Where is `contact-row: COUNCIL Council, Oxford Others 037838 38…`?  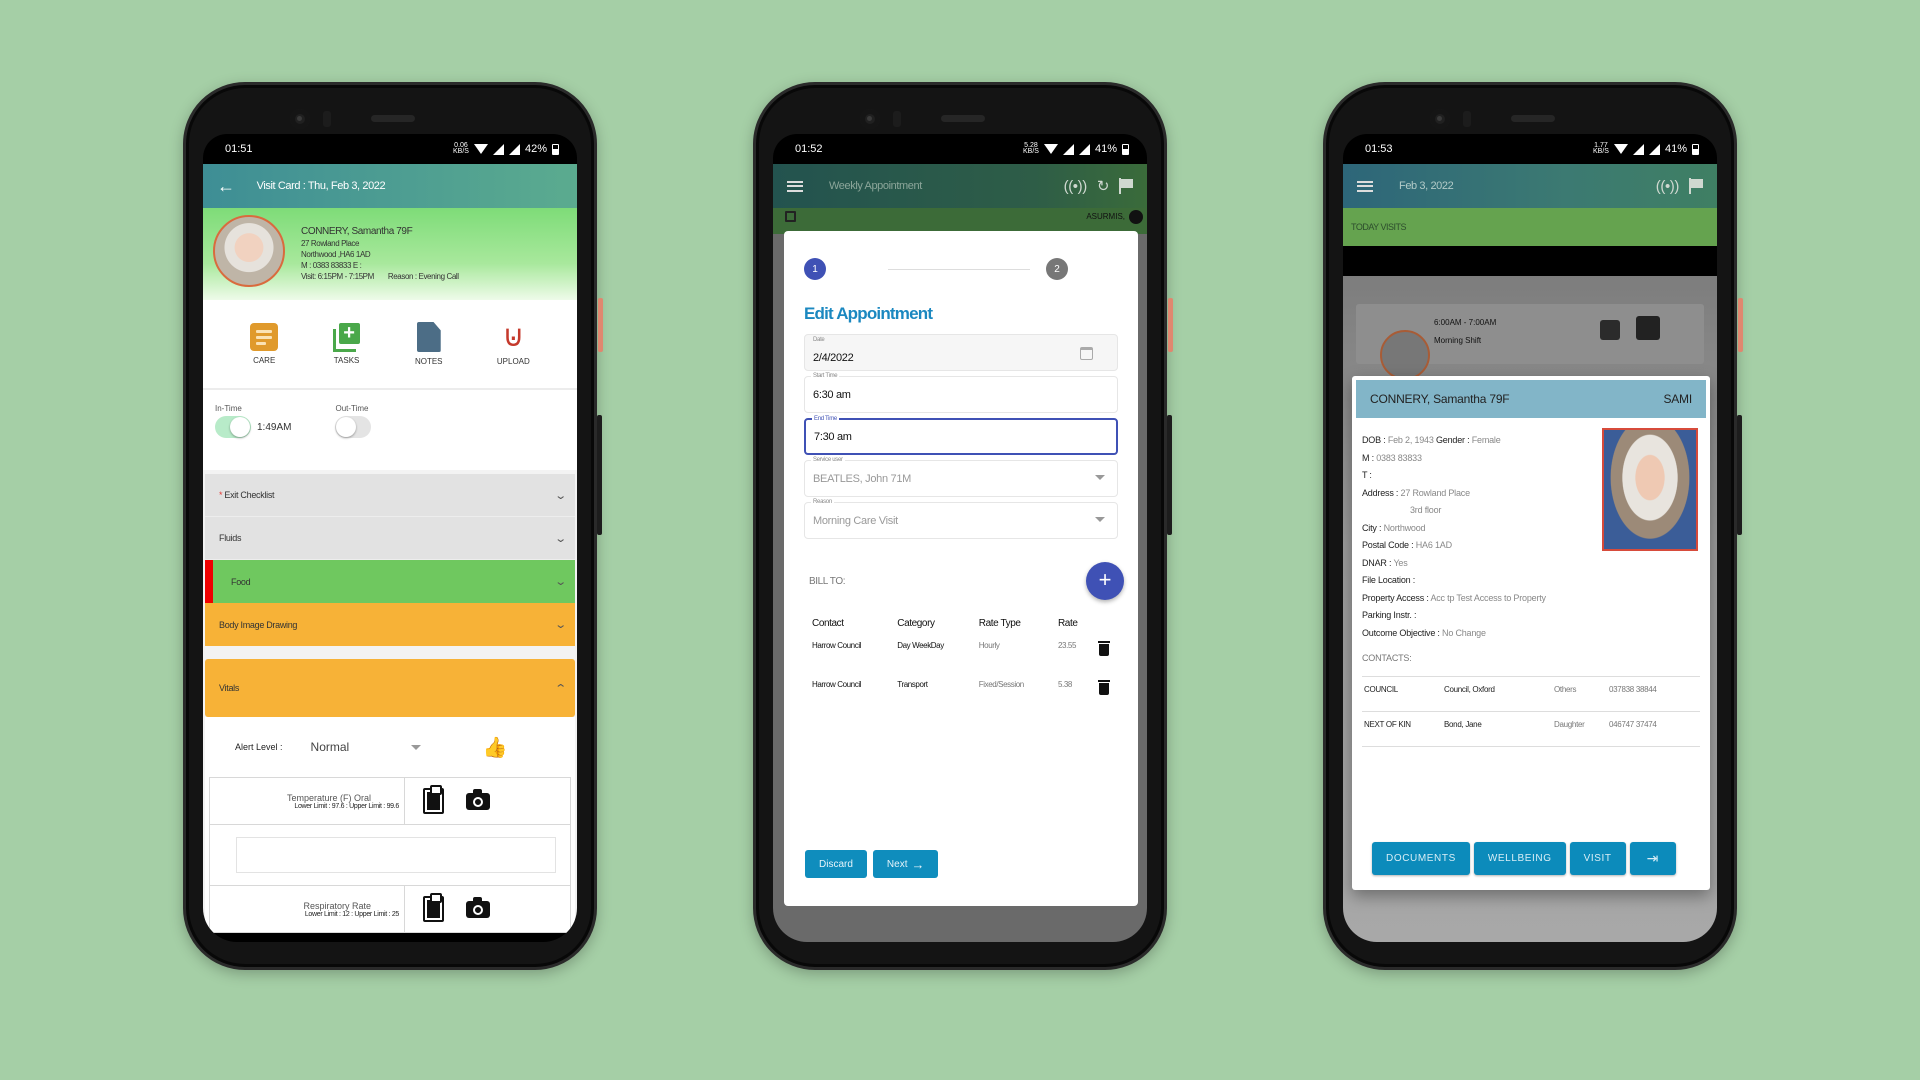 contact-row: COUNCIL Council, Oxford Others 037838 38… is located at coordinates (1531, 693).